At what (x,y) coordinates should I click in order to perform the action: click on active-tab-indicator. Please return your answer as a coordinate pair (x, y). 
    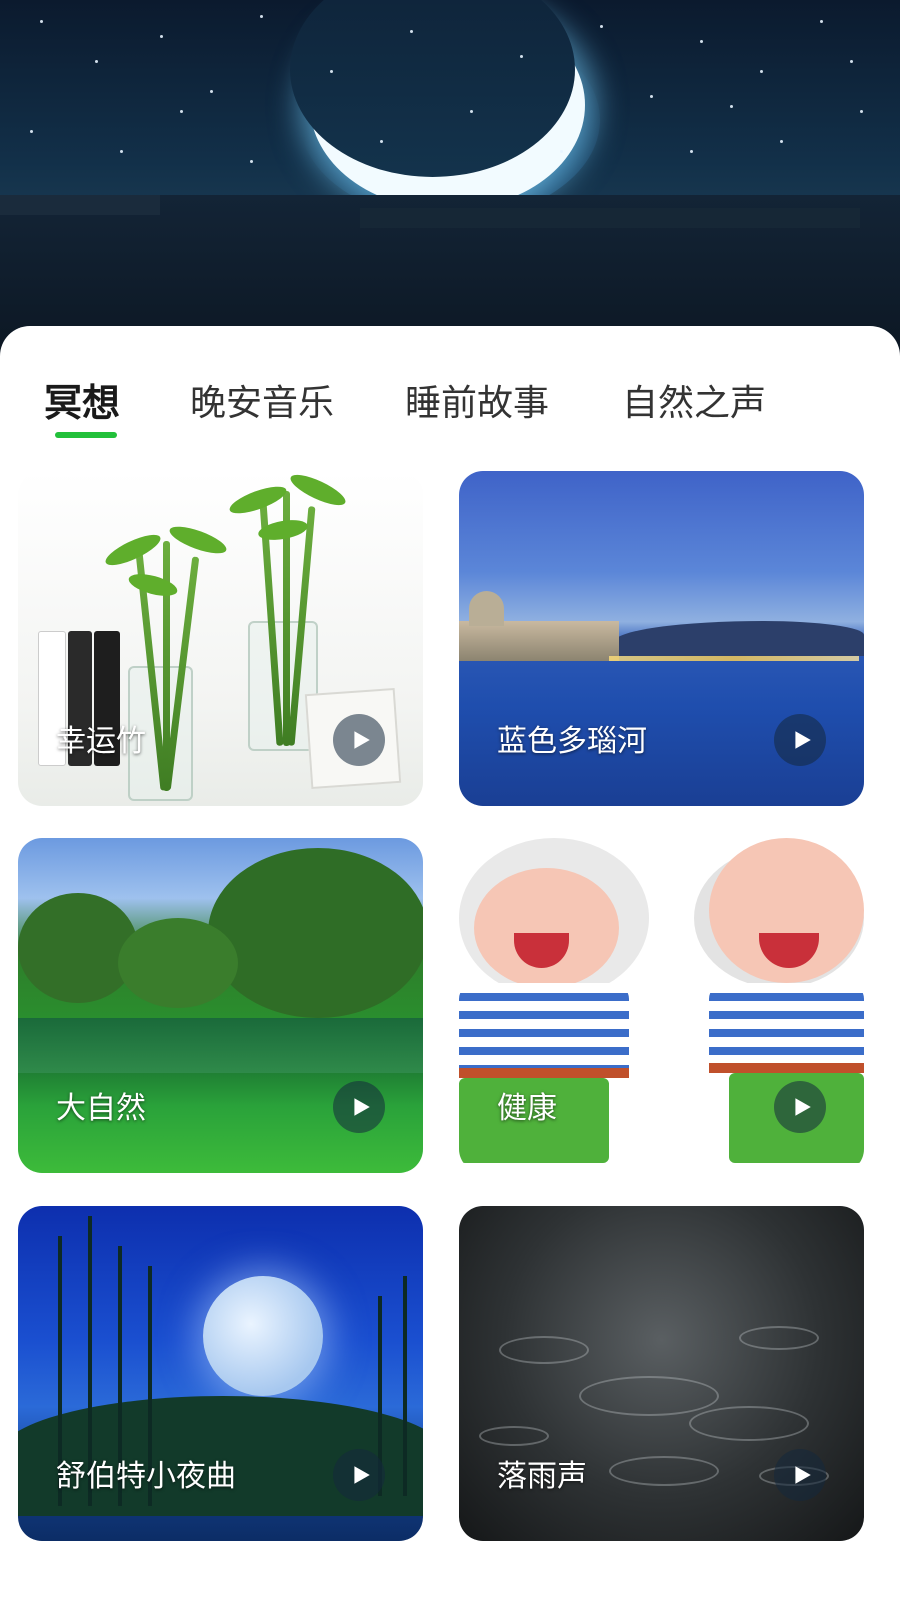
    Looking at the image, I should click on (86, 435).